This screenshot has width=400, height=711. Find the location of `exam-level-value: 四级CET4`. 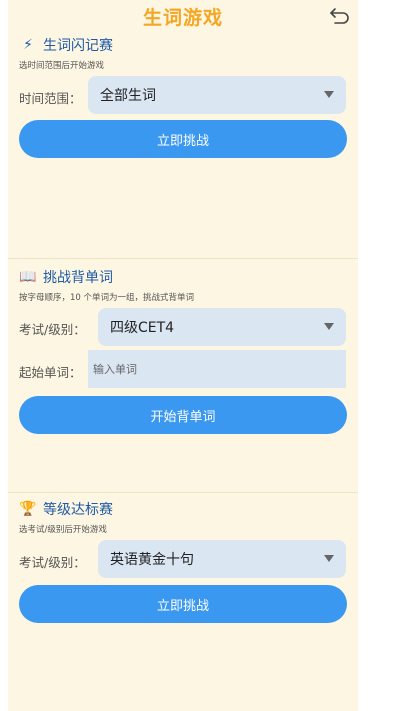

exam-level-value: 四级CET4 is located at coordinates (142, 328).